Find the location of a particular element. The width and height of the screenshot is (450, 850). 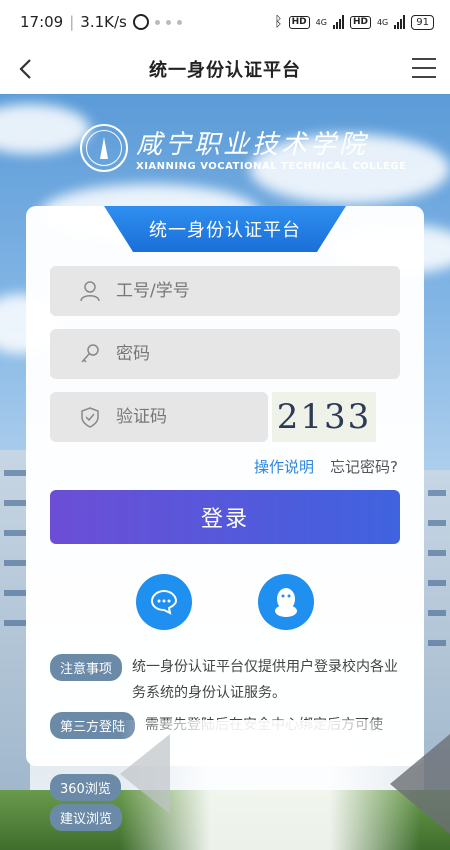

wechat-login-button is located at coordinates (164, 602).